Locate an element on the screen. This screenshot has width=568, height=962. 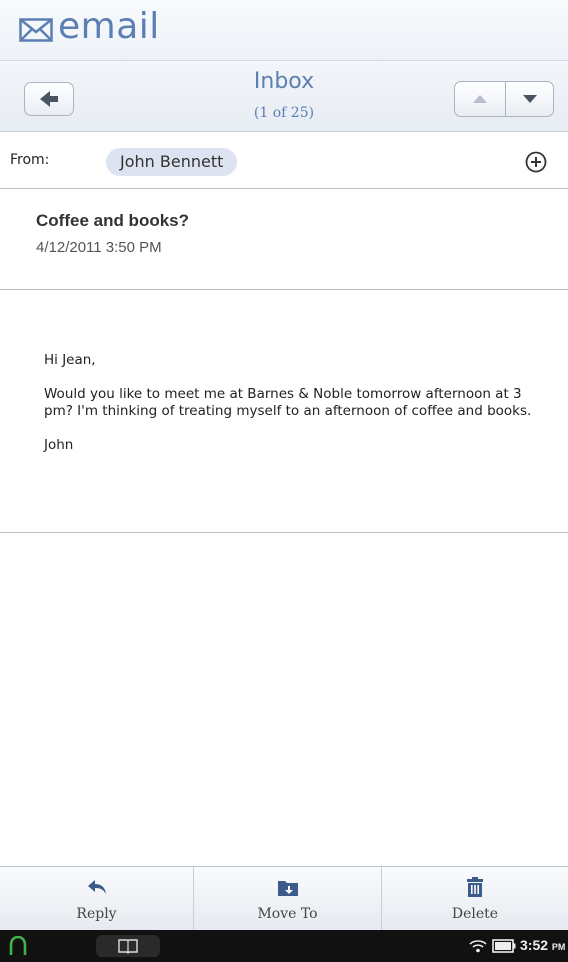
next-message-button is located at coordinates (529, 99).